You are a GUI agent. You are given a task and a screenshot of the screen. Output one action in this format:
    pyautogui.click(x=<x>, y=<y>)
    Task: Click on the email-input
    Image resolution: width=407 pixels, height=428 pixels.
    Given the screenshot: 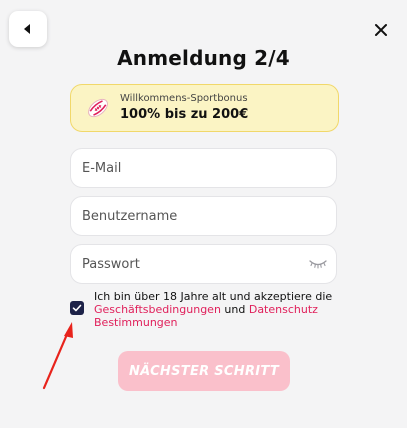 What is the action you would take?
    pyautogui.click(x=203, y=168)
    